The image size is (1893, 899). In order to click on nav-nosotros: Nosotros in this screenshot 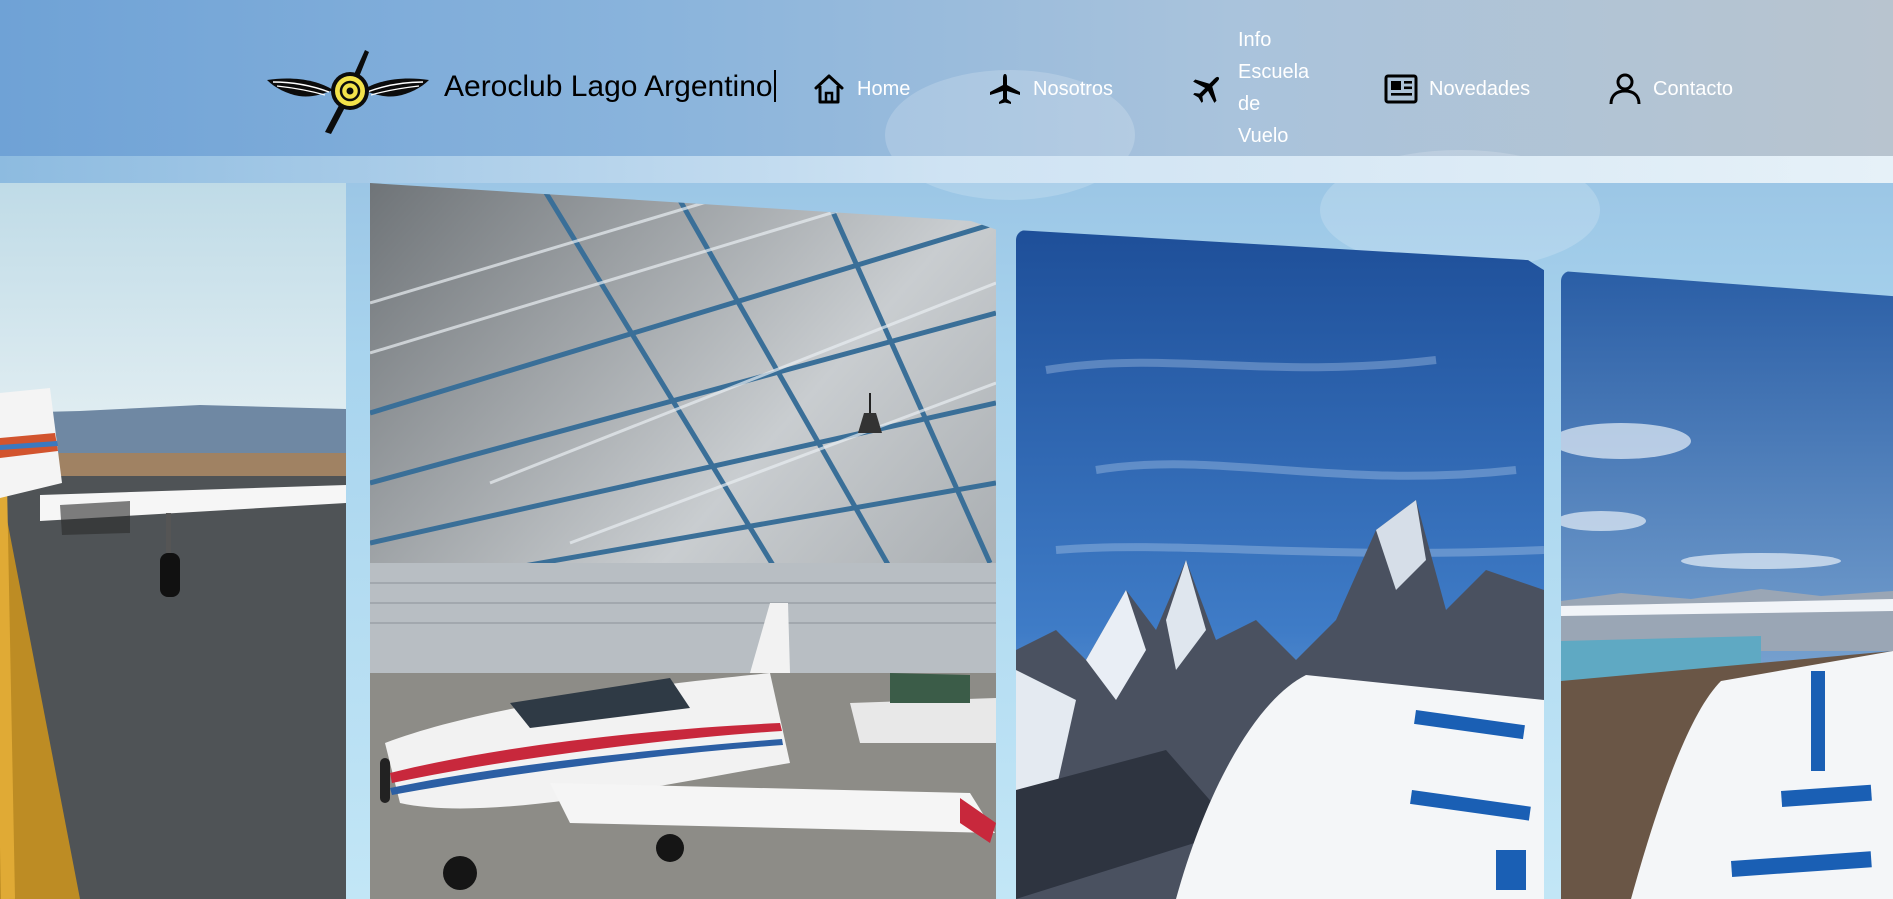, I will do `click(1050, 89)`.